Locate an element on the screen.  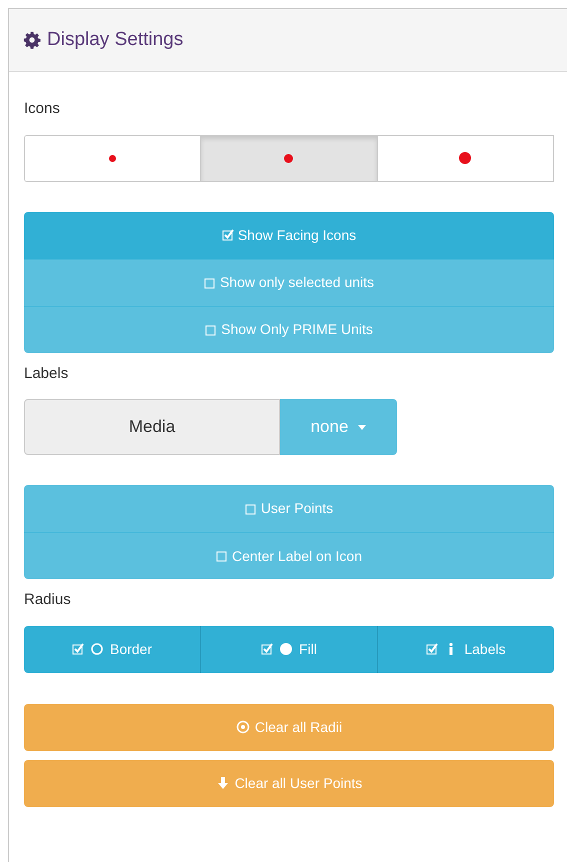
section-label: Labels is located at coordinates (46, 374).